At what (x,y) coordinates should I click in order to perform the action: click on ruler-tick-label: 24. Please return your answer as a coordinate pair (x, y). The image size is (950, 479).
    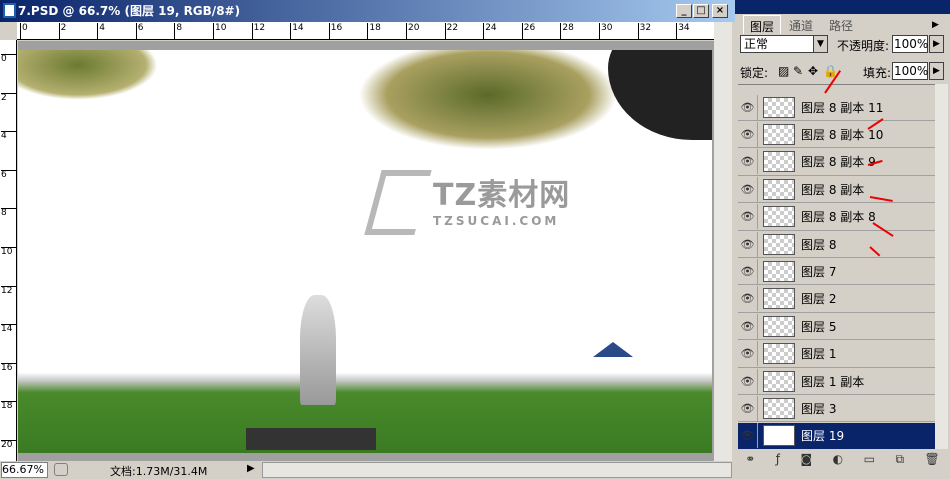
    Looking at the image, I should click on (490, 31).